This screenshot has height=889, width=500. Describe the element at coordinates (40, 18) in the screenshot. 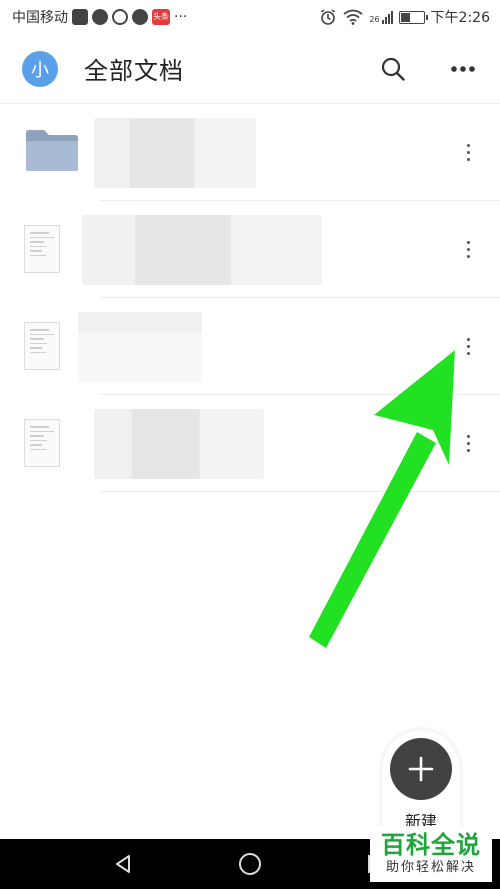

I see `carrier-label: 中国移动` at that location.